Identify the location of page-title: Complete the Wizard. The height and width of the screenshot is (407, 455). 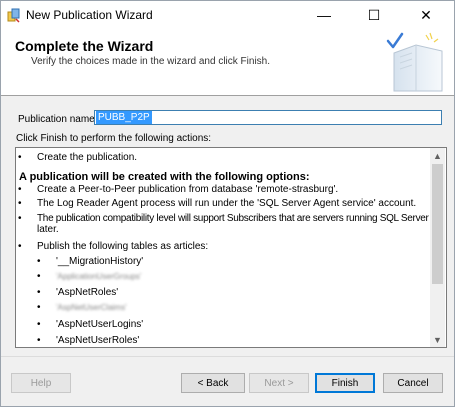
(84, 46).